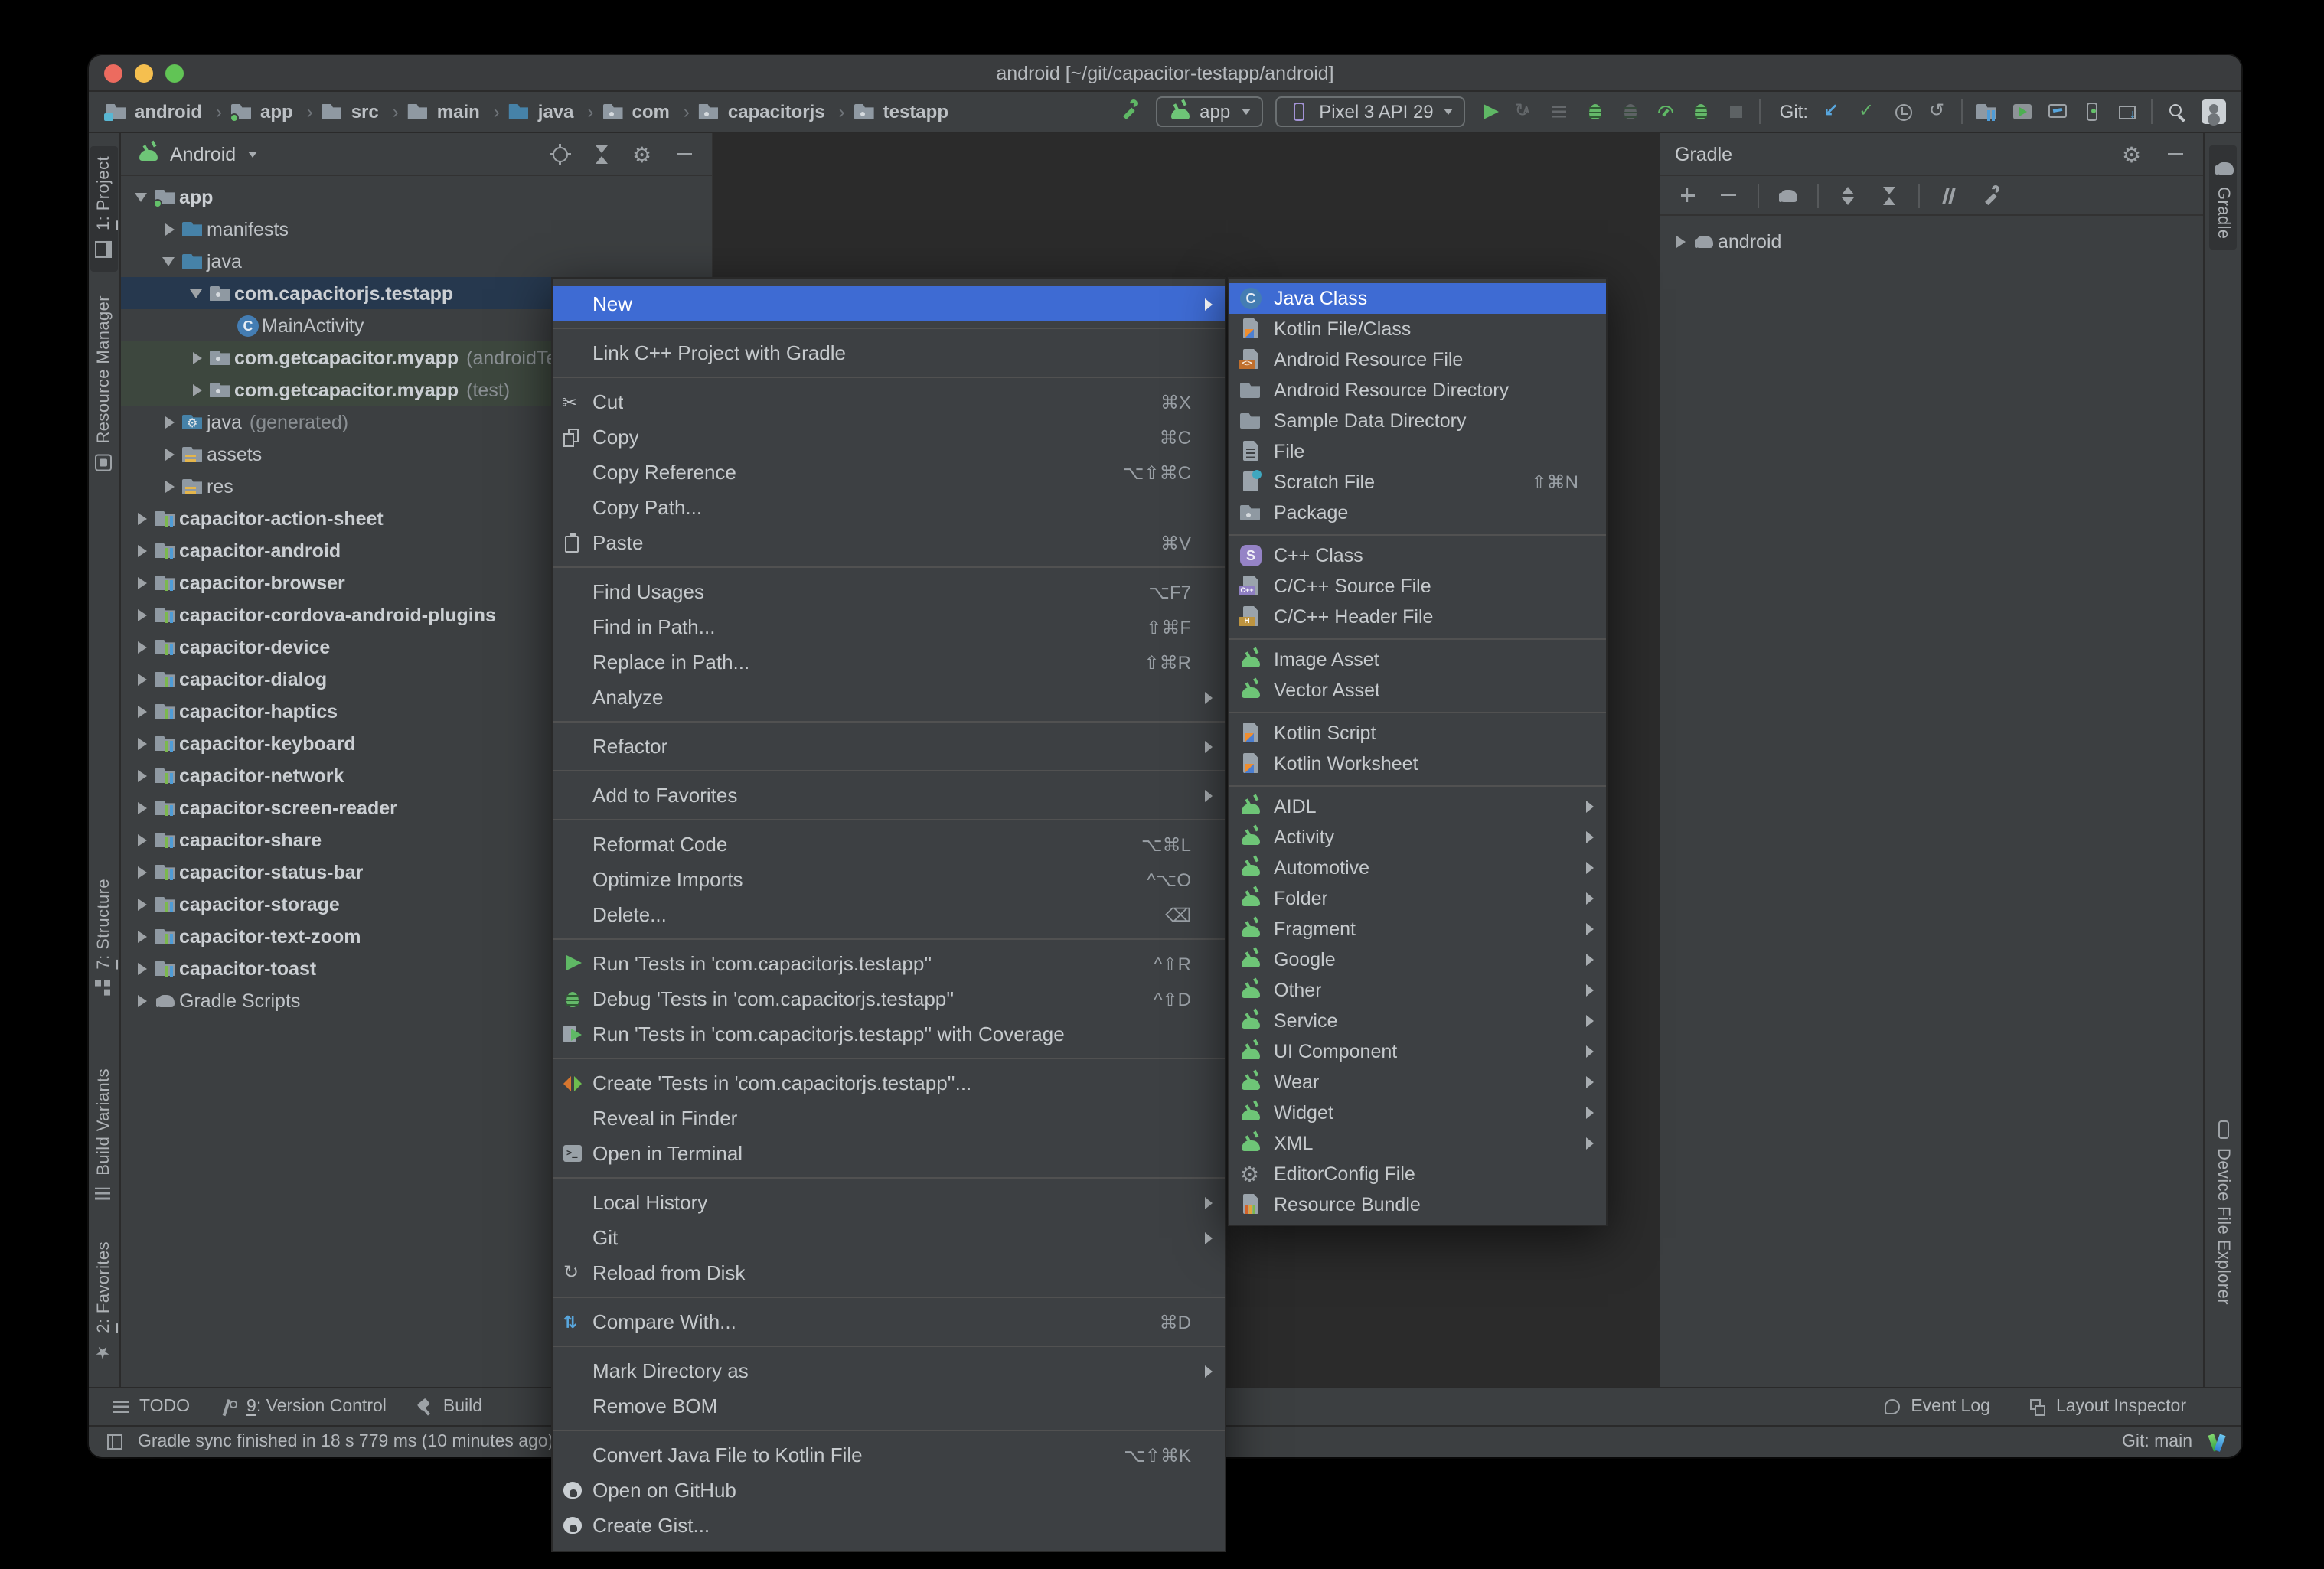 The width and height of the screenshot is (2324, 1569). I want to click on run-button-icon, so click(1490, 111).